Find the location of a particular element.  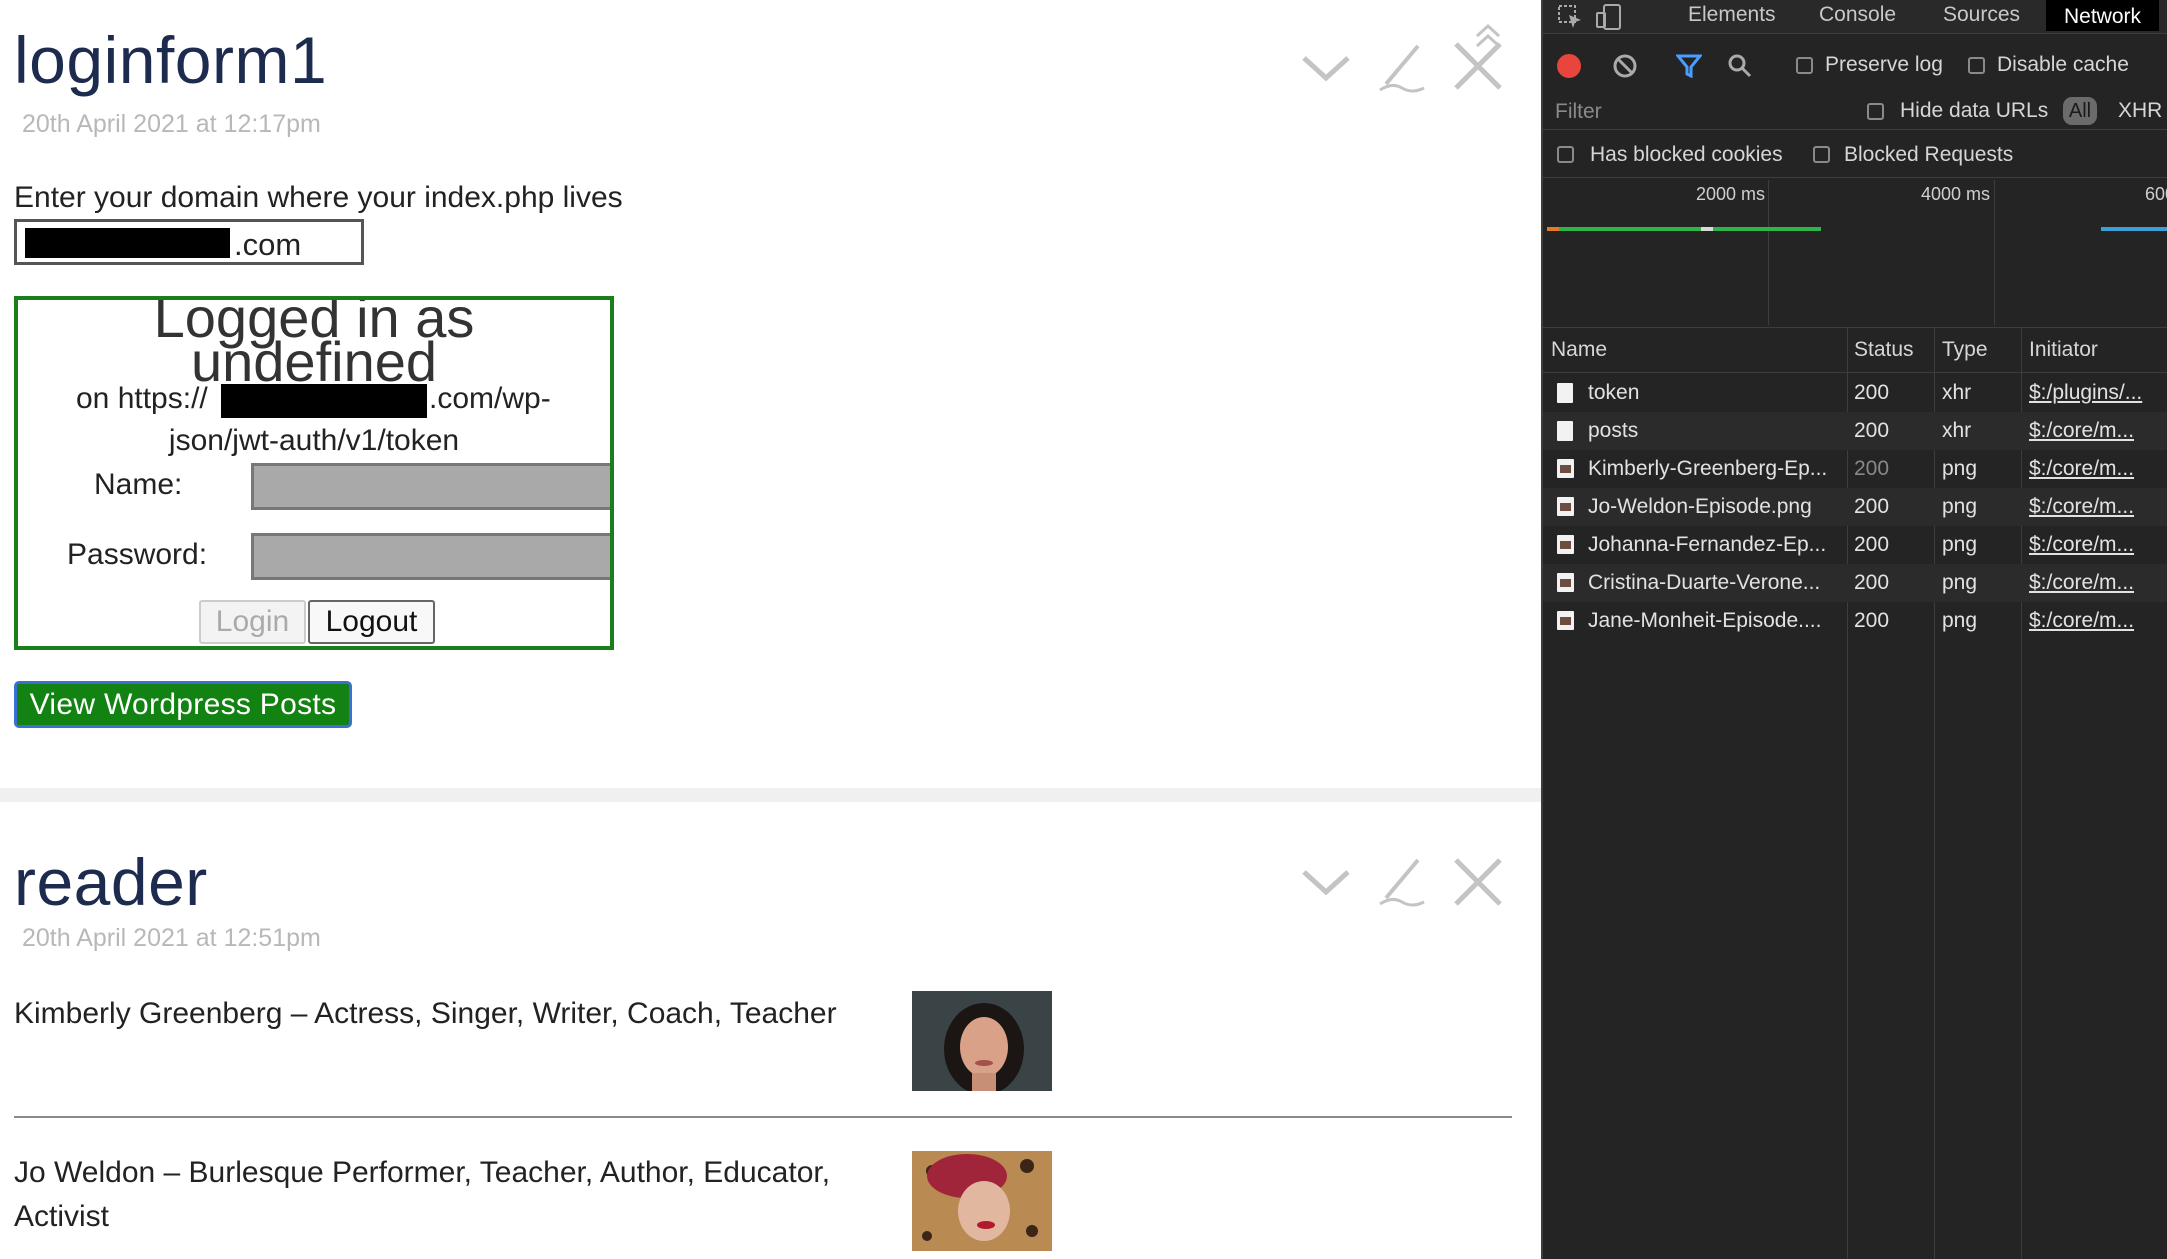

request-name: posts is located at coordinates (1613, 430).